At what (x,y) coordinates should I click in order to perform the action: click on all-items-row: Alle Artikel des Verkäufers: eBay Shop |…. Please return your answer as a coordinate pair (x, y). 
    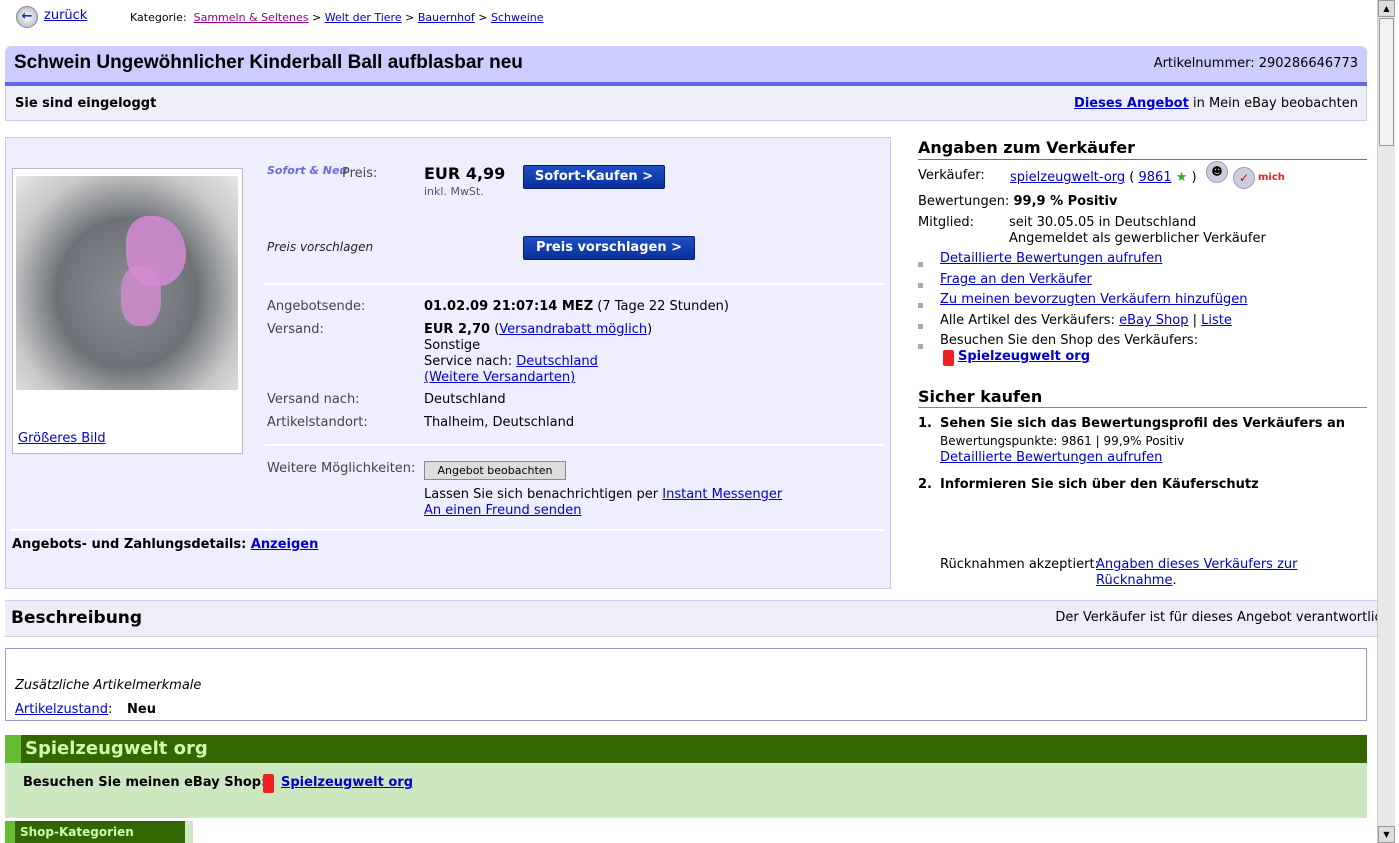
    Looking at the image, I should click on (1086, 320).